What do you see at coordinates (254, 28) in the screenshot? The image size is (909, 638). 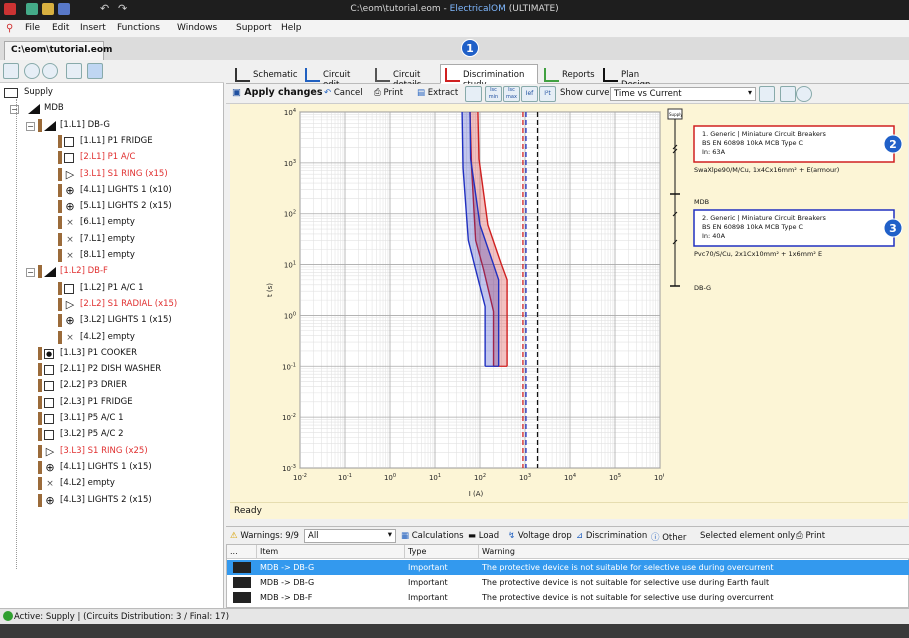 I see `menu-support: Support` at bounding box center [254, 28].